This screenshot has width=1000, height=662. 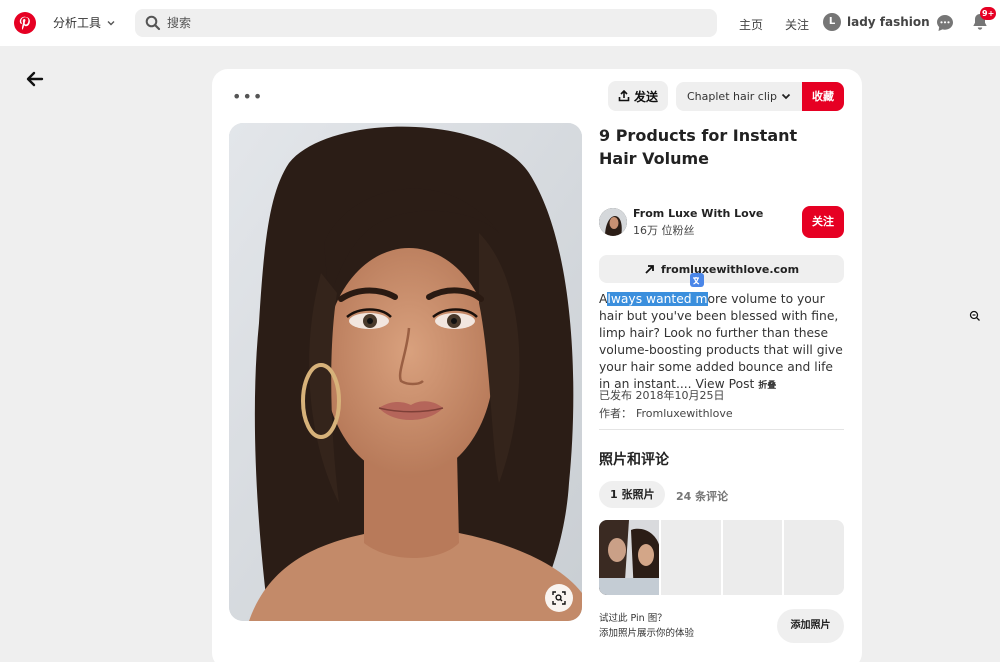 I want to click on try-pin-prompt: 试过此 Pin 图？ 添加照片展示你的体验, so click(x=646, y=626).